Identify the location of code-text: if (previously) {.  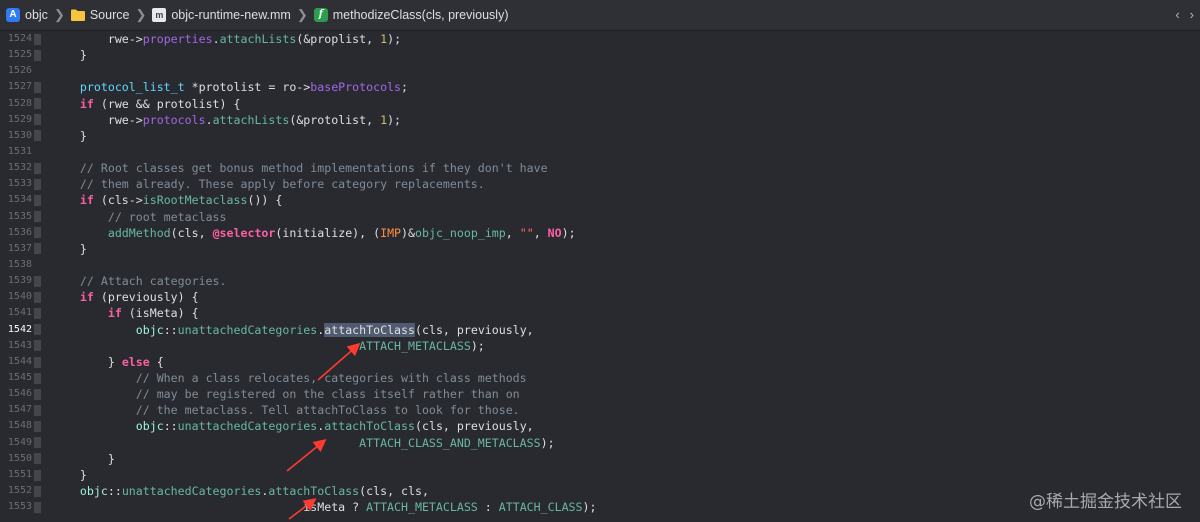
(125, 297).